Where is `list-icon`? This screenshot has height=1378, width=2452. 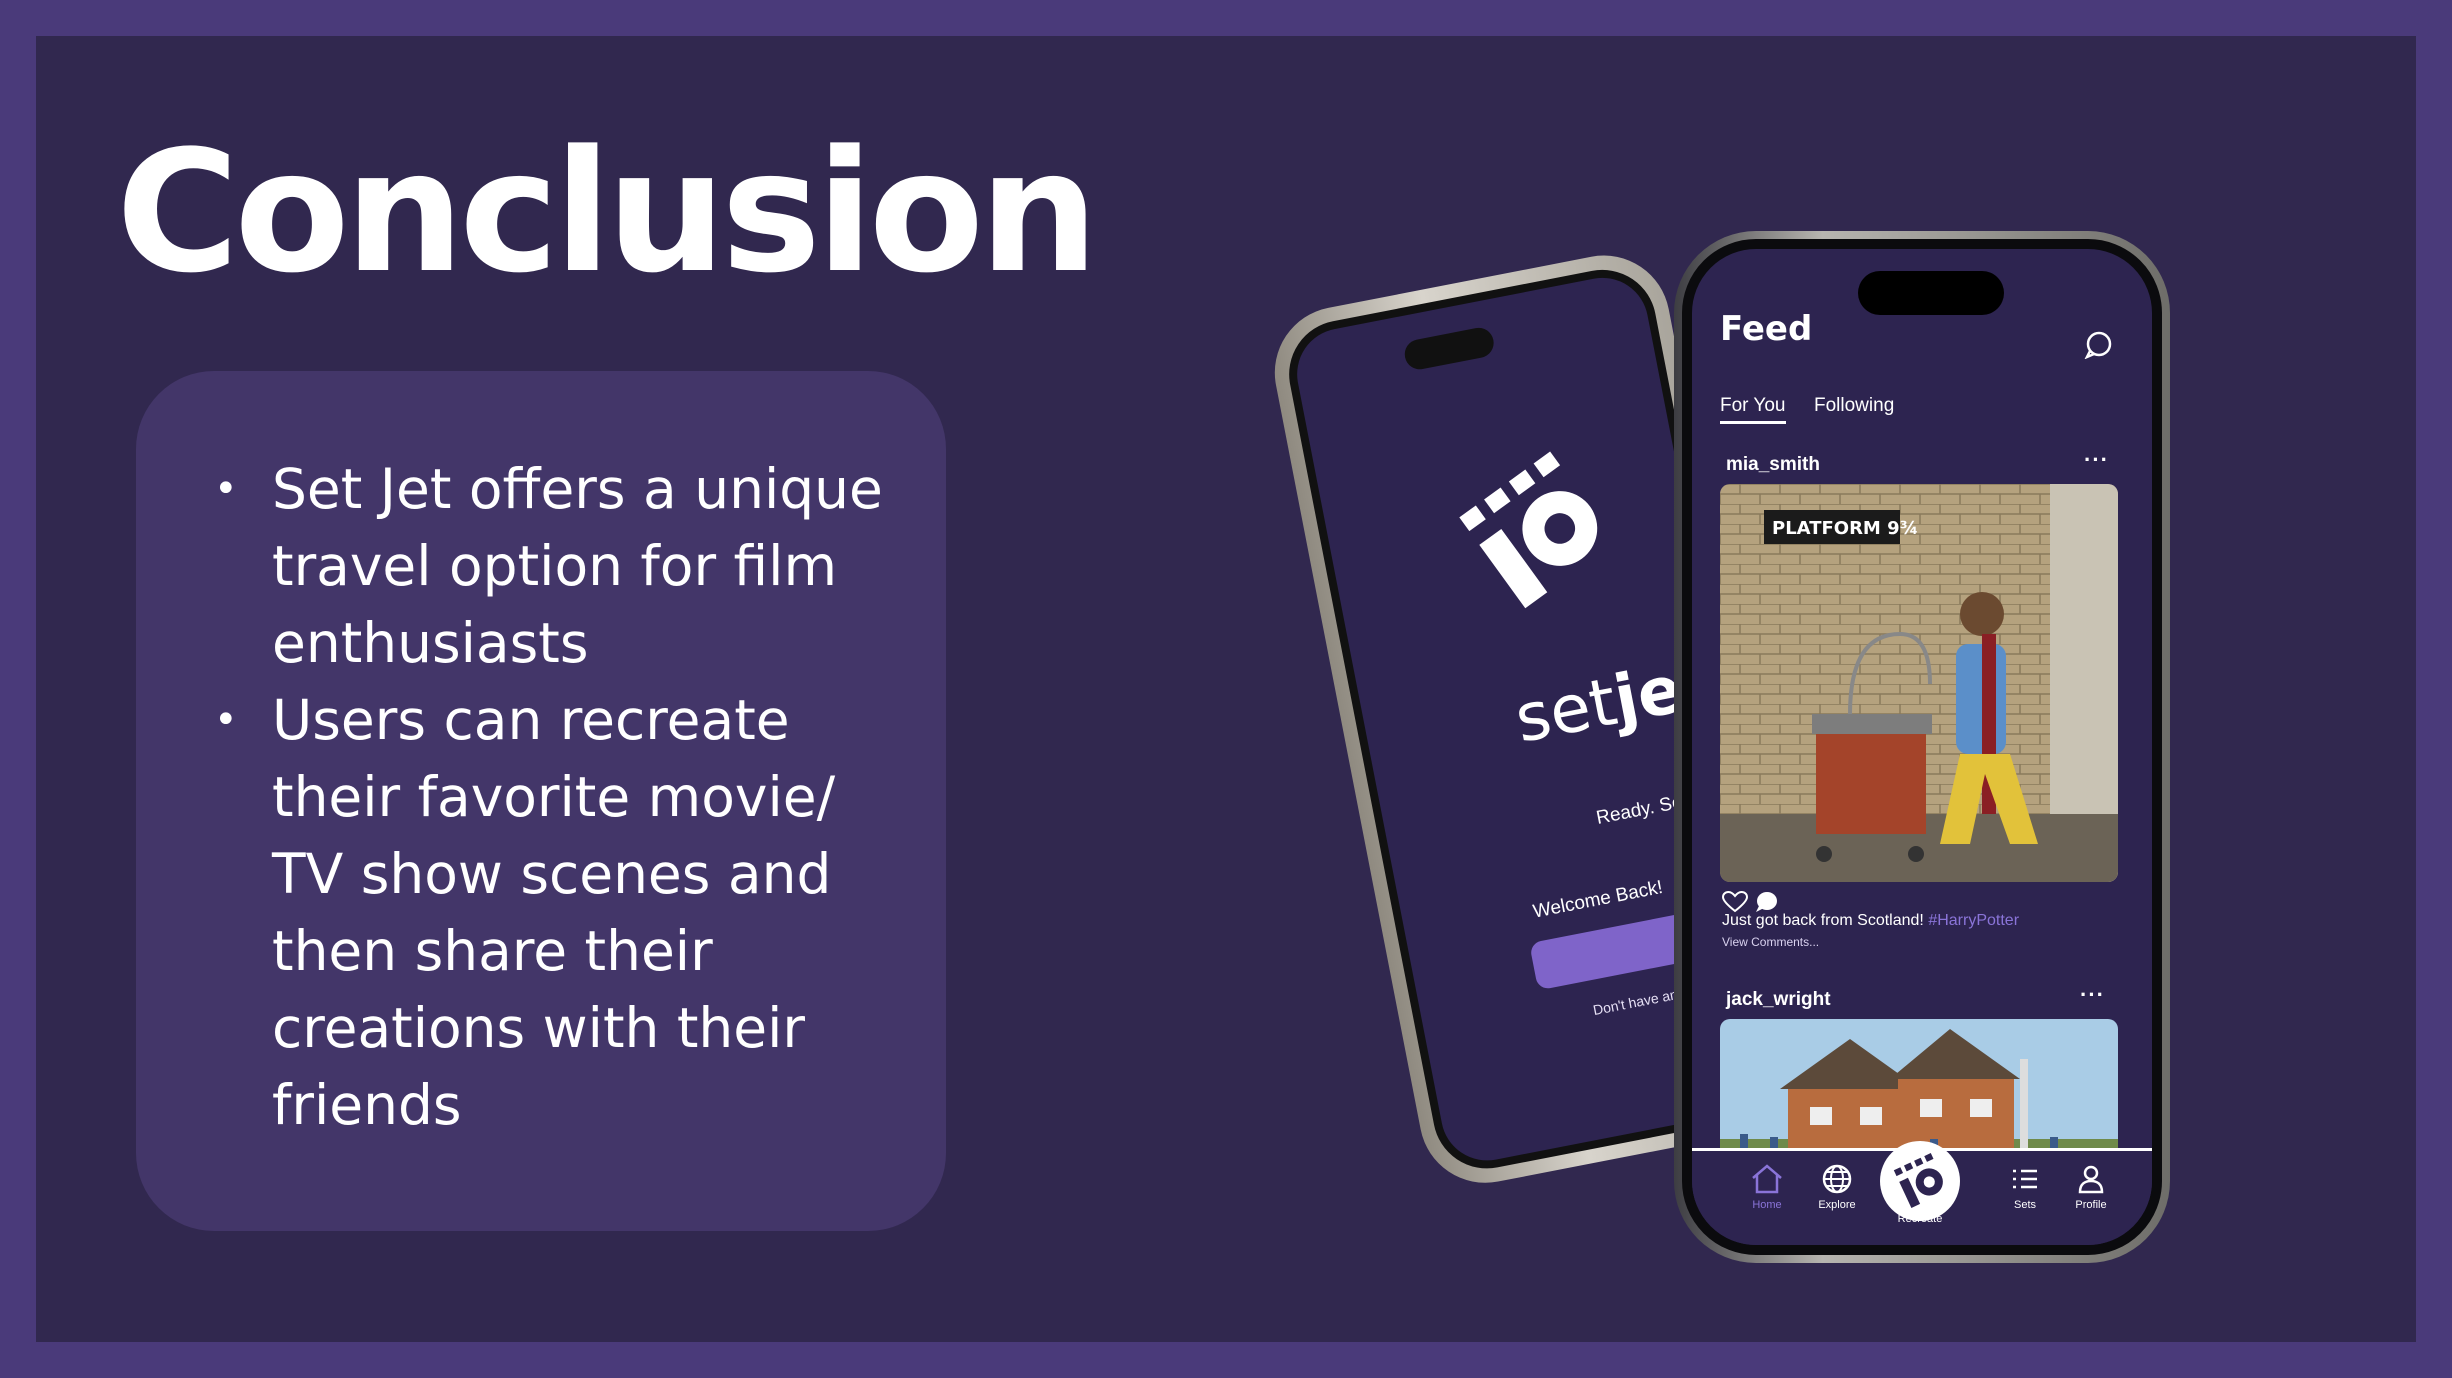 list-icon is located at coordinates (2025, 1179).